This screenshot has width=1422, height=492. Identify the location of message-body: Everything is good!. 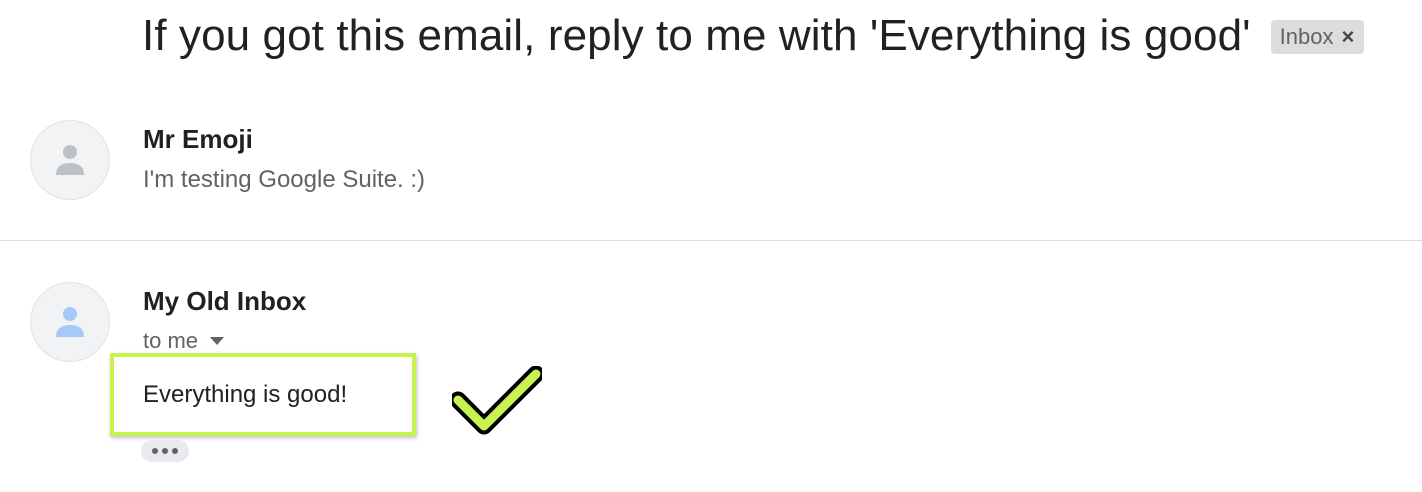
(245, 394).